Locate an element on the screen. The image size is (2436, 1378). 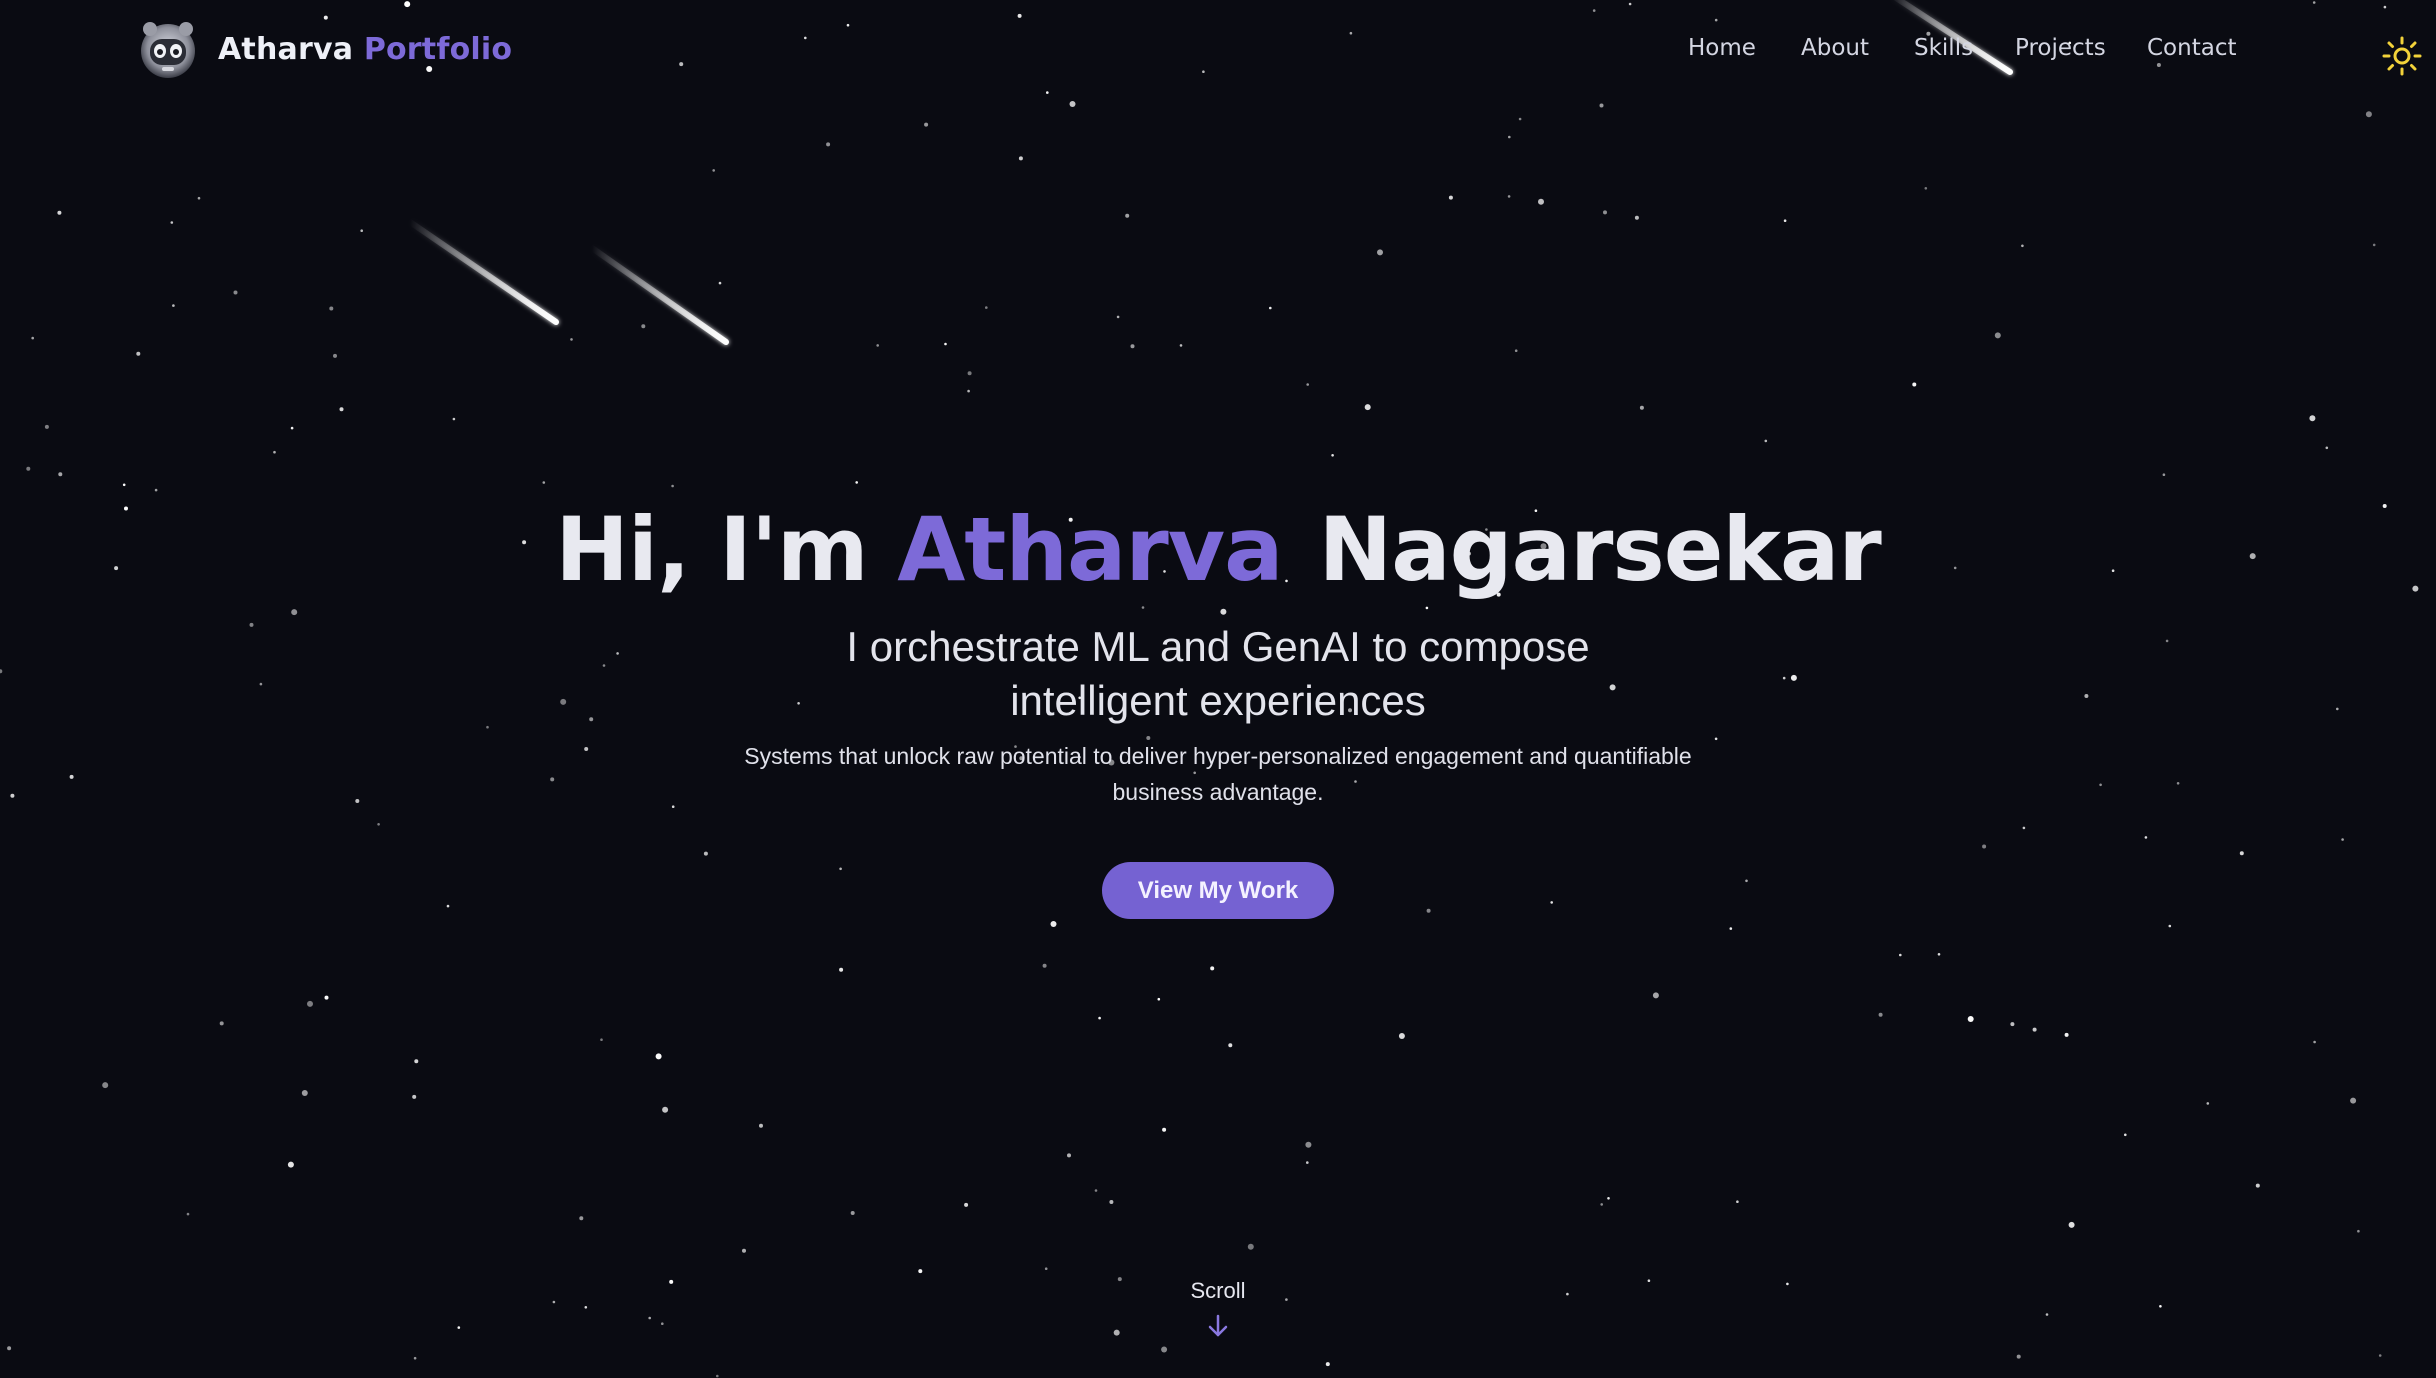
hero-first-name: Atharva is located at coordinates (1090, 549).